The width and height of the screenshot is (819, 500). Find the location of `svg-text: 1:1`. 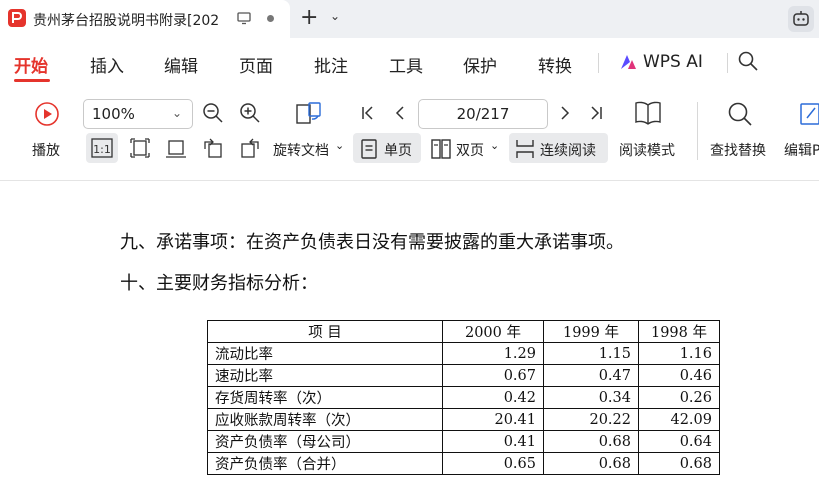

svg-text: 1:1 is located at coordinates (102, 149).